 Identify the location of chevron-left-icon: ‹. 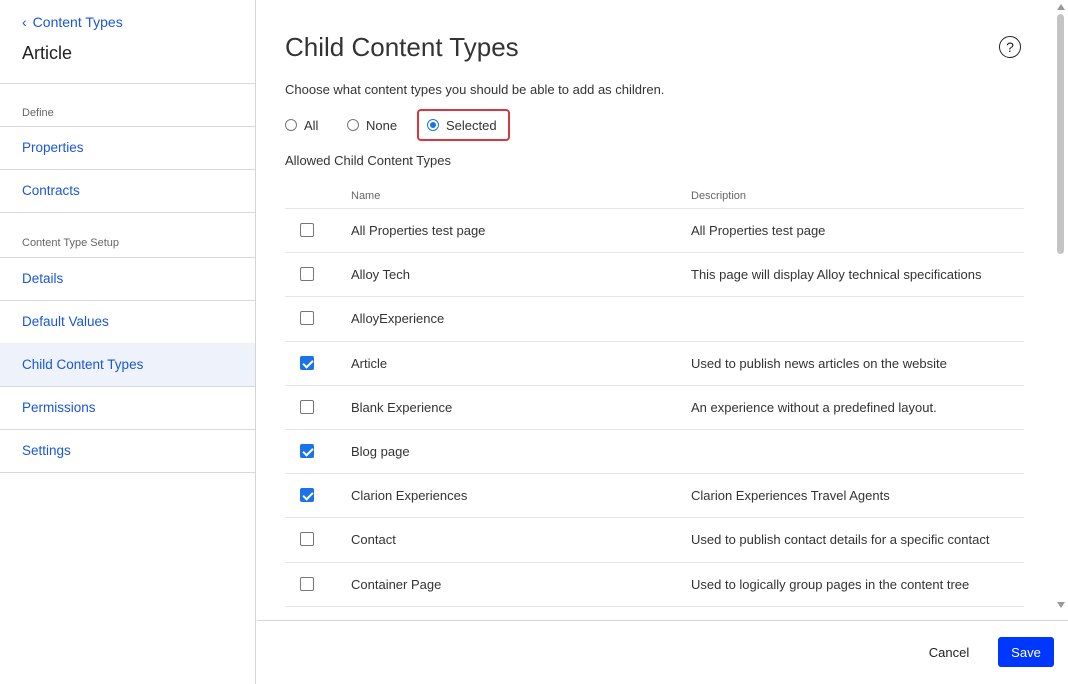
(24, 22).